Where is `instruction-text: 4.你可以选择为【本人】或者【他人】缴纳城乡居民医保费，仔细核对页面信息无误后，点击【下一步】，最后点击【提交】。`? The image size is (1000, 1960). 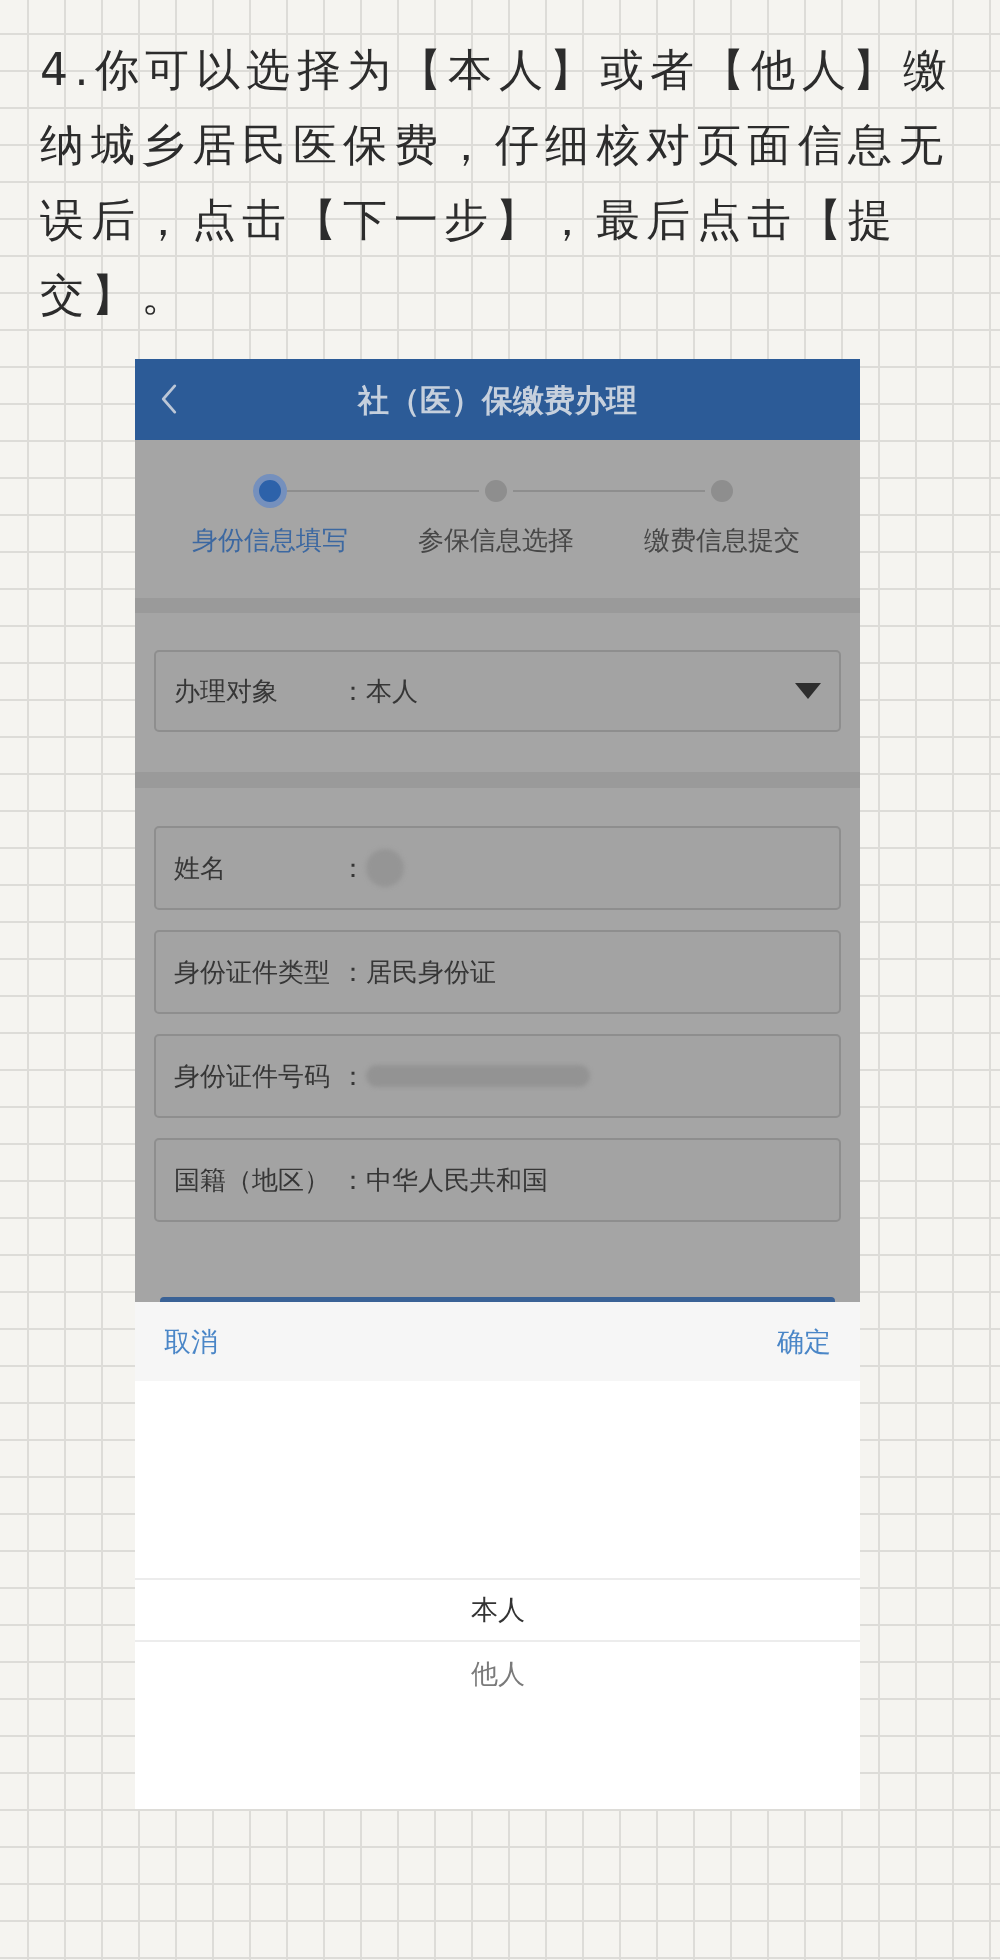
instruction-text: 4.你可以选择为【本人】或者【他人】缴纳城乡居民医保费，仔细核对页面信息无误后，点击【下一步】，最后点击【提交】。 is located at coordinates (497, 182).